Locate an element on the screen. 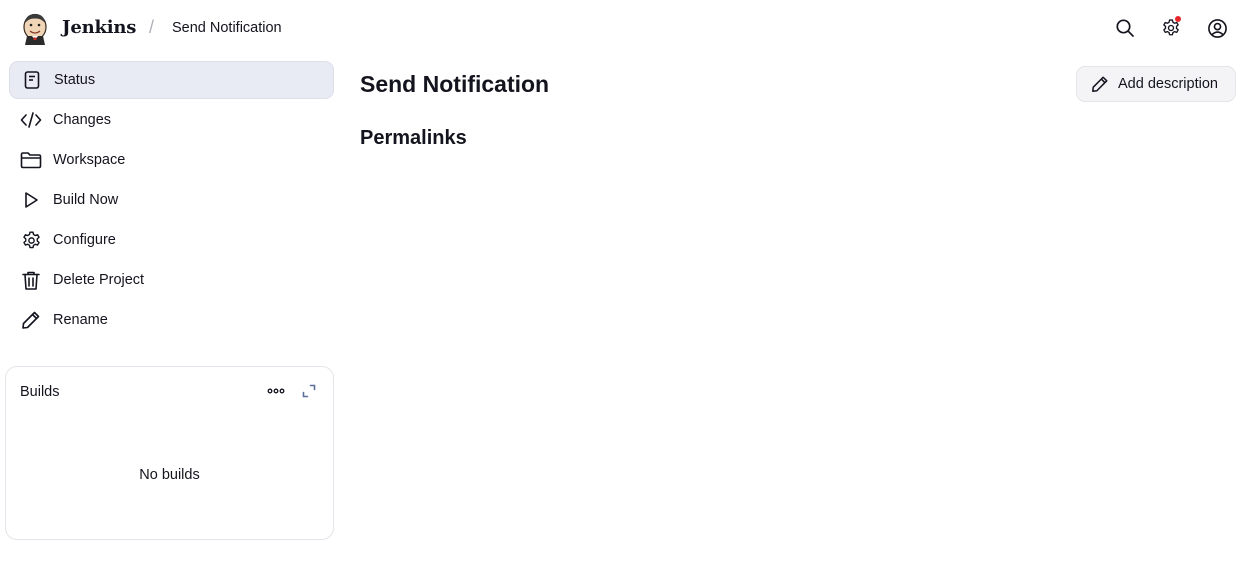 This screenshot has height=574, width=1249. more-options-icon is located at coordinates (276, 391).